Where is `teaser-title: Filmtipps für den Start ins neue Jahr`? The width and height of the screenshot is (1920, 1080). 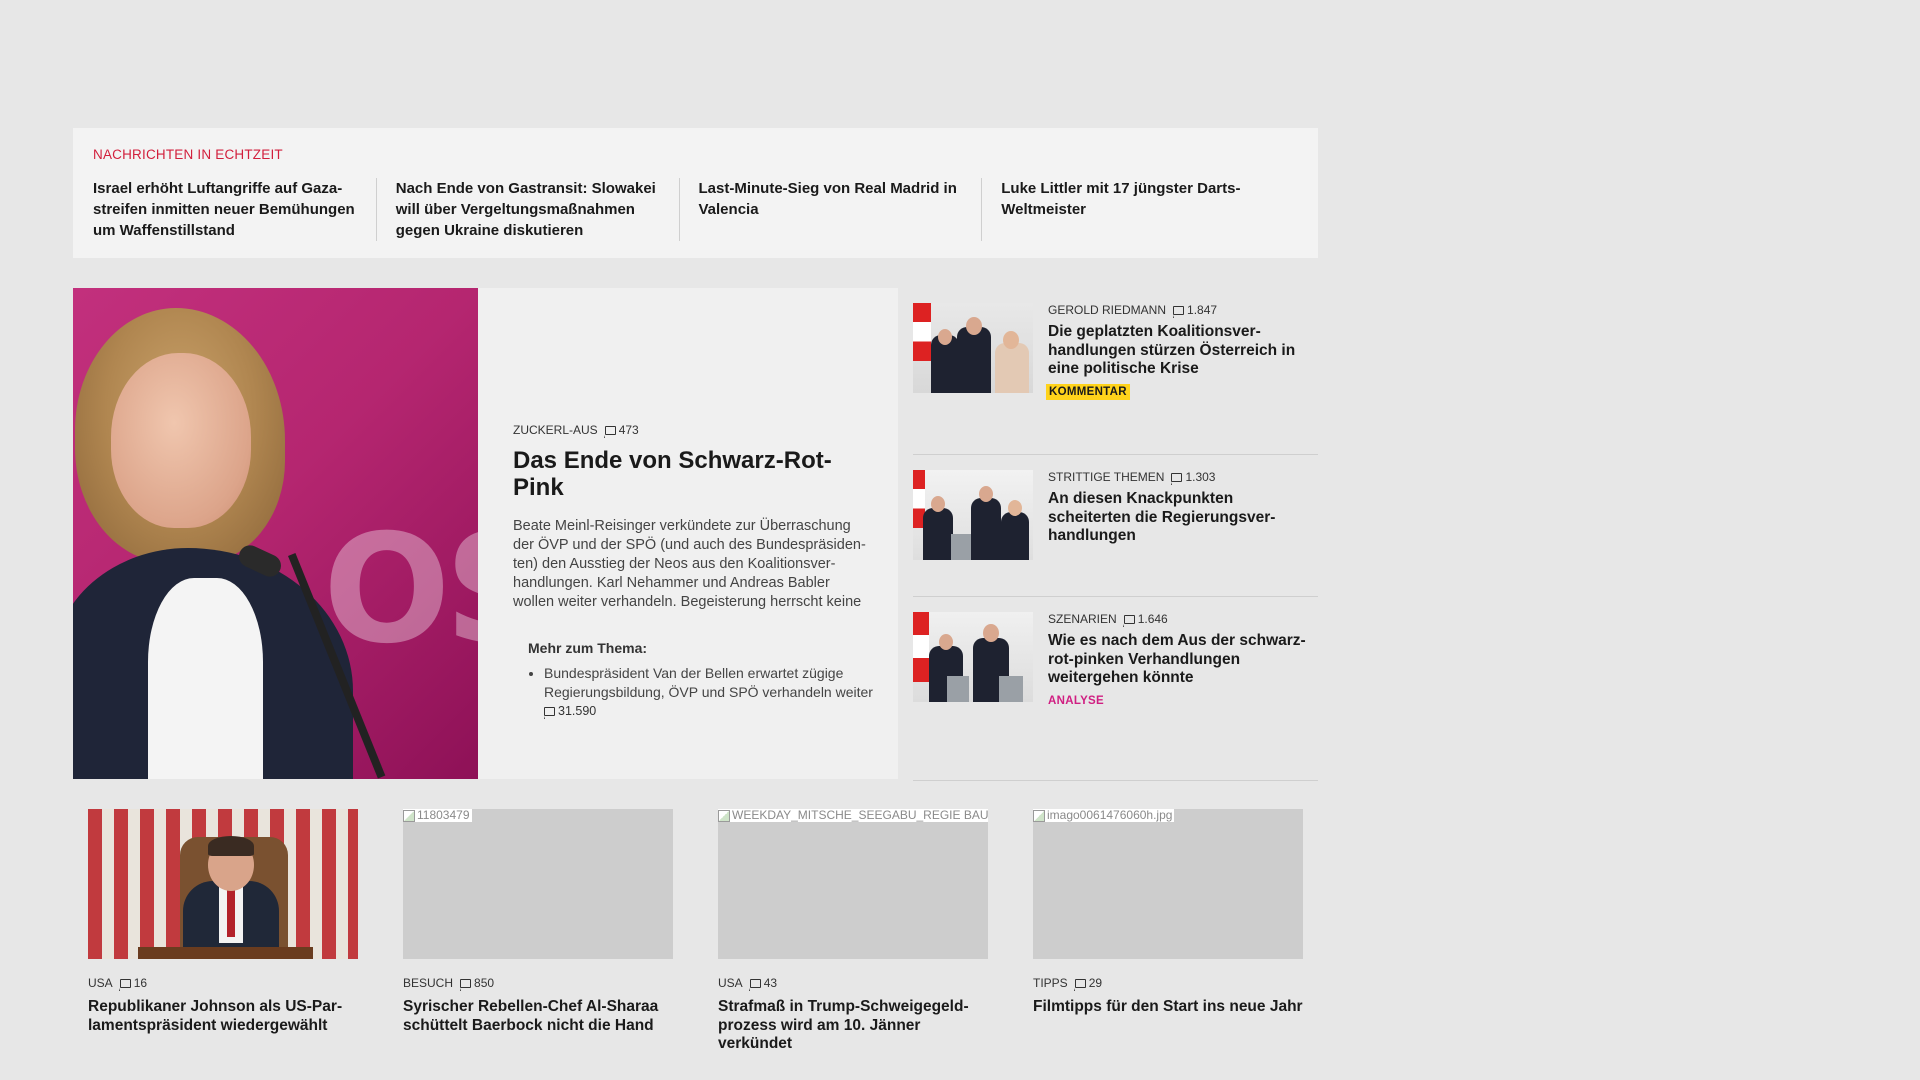 teaser-title: Filmtipps für den Start ins neue Jahr is located at coordinates (1168, 1007).